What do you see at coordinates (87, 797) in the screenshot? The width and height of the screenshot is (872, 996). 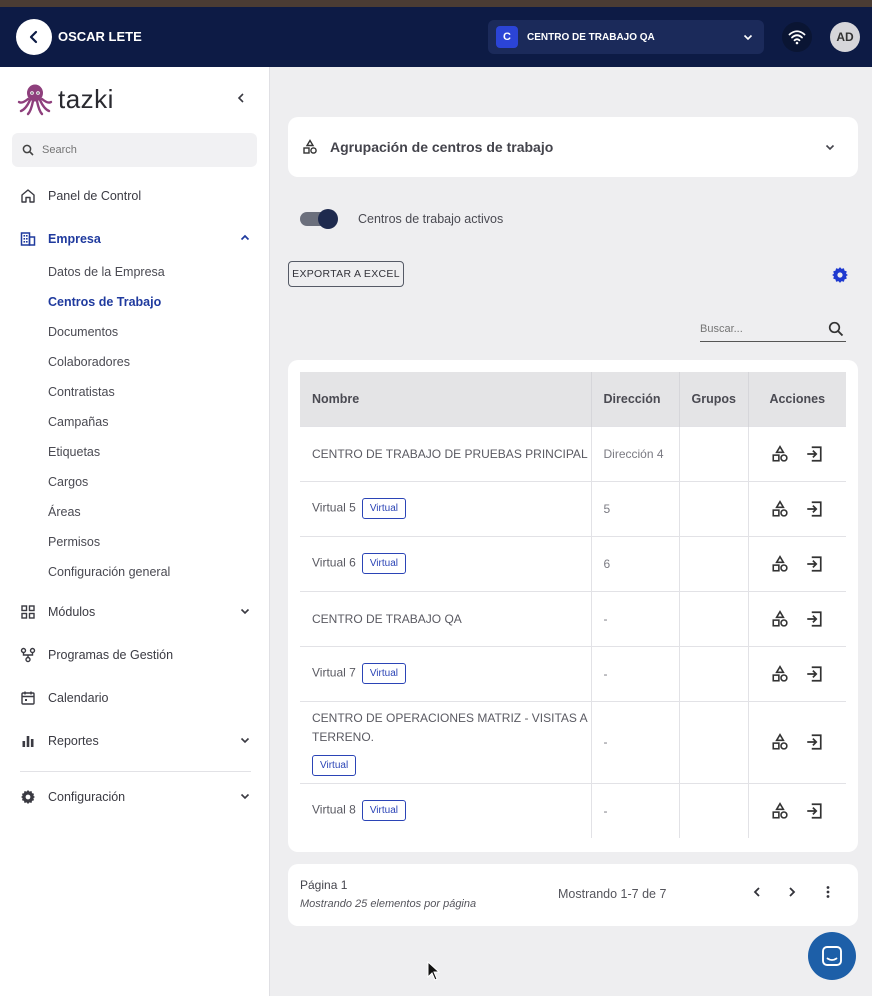 I see `sidebar-item-label: Configuración` at bounding box center [87, 797].